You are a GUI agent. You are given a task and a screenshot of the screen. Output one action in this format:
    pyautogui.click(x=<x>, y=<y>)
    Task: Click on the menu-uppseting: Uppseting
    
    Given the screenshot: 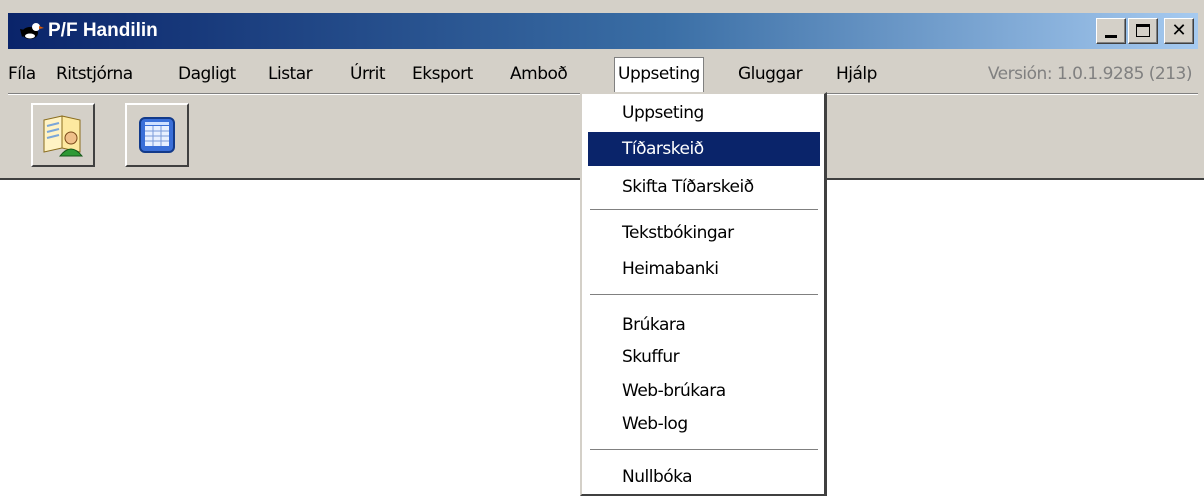 What is the action you would take?
    pyautogui.click(x=659, y=74)
    